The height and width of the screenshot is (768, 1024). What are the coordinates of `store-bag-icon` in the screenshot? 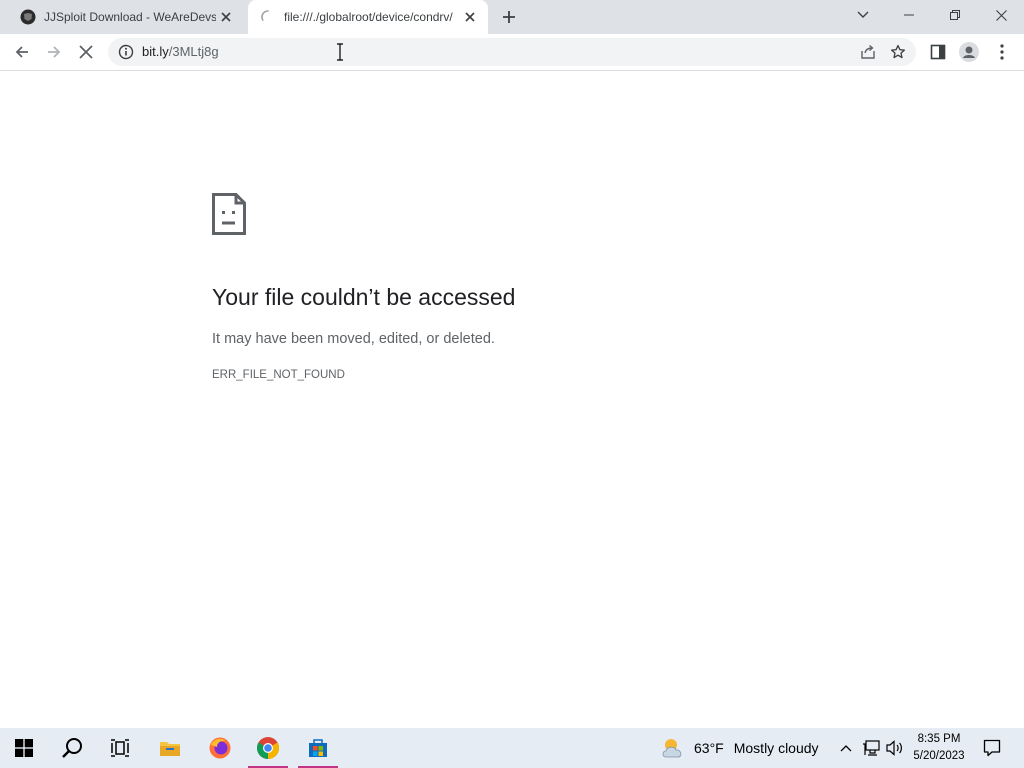 It's located at (318, 748).